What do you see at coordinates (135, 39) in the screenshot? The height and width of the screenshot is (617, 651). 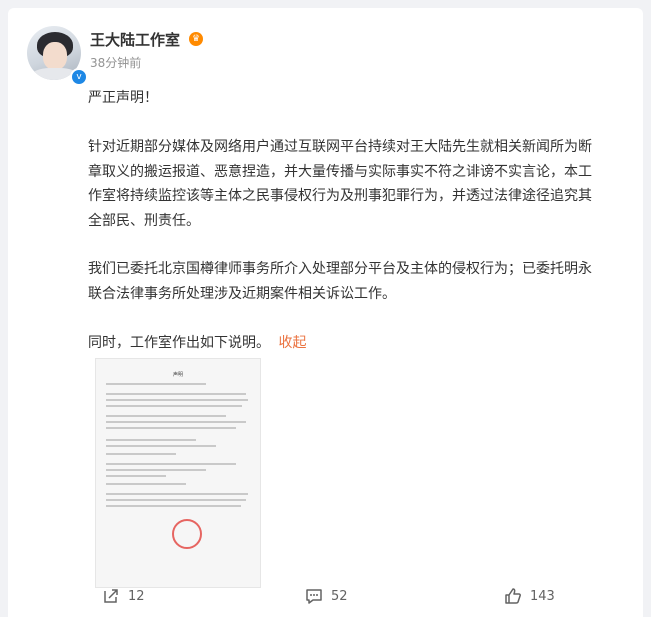 I see `author-name: 王大陆工作室` at bounding box center [135, 39].